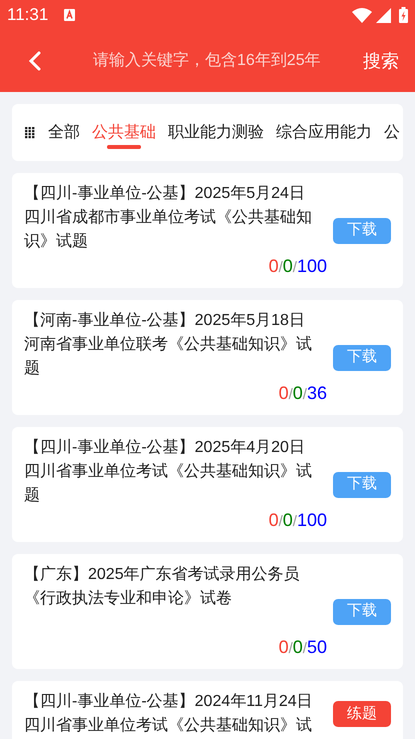 The height and width of the screenshot is (739, 415). Describe the element at coordinates (35, 61) in the screenshot. I see `back-icon` at that location.